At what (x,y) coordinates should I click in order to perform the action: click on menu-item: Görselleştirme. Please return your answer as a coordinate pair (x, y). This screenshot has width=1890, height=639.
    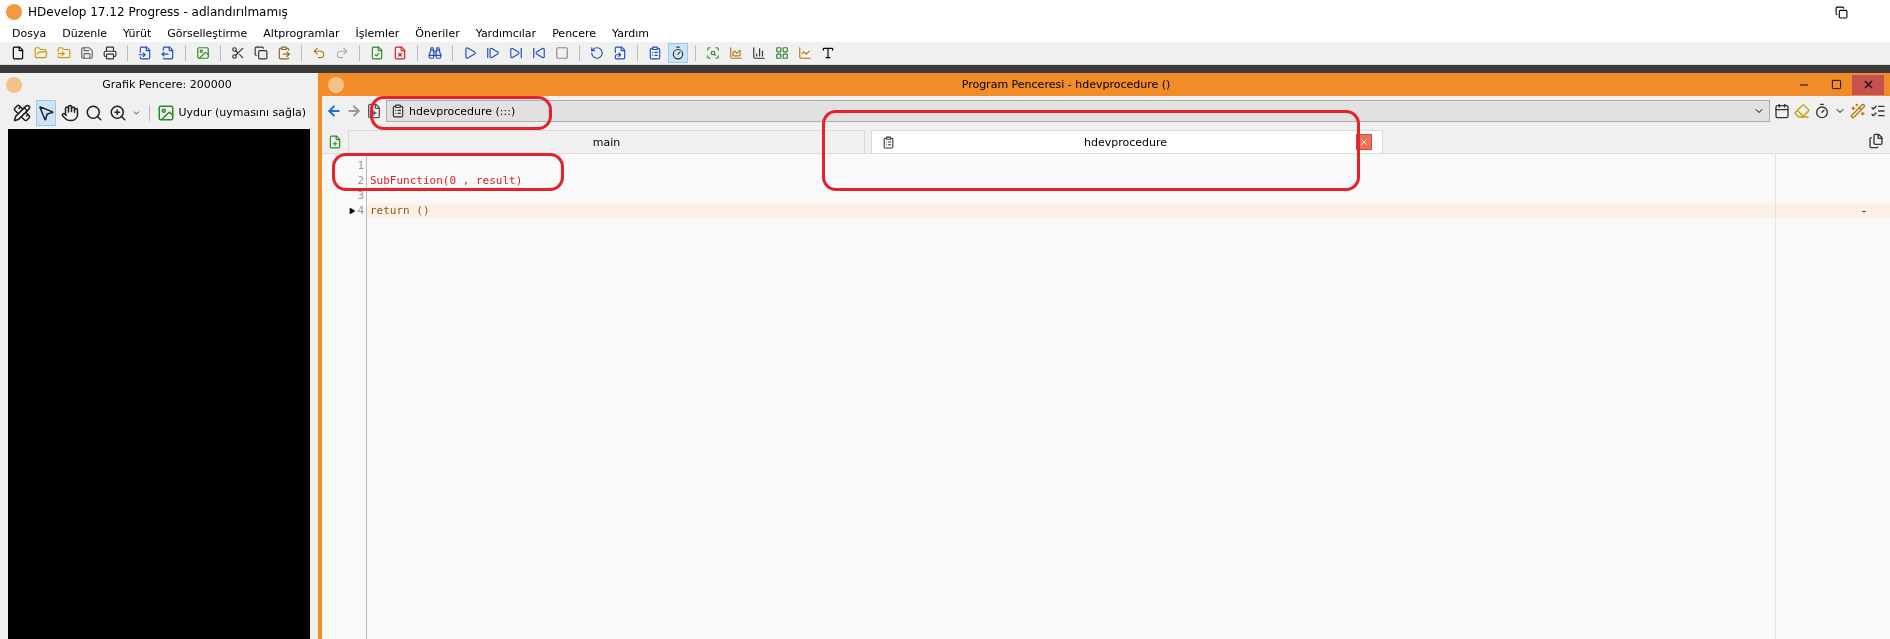
    Looking at the image, I should click on (207, 33).